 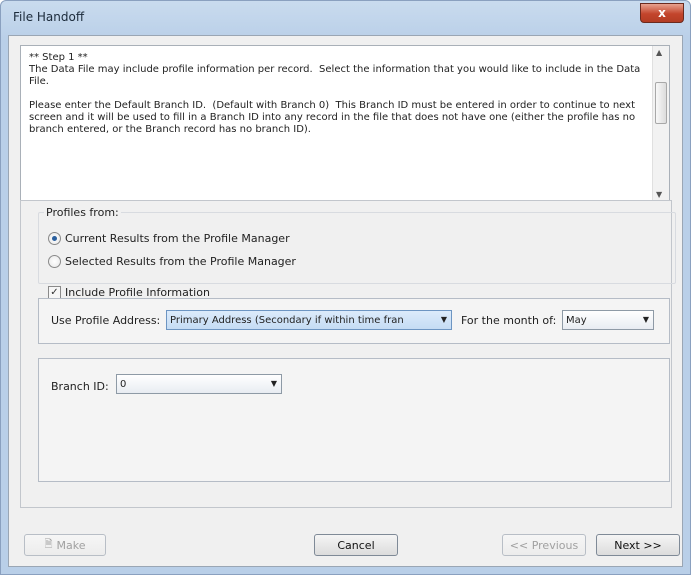 What do you see at coordinates (659, 194) in the screenshot?
I see `scroll-down-icon: ▼` at bounding box center [659, 194].